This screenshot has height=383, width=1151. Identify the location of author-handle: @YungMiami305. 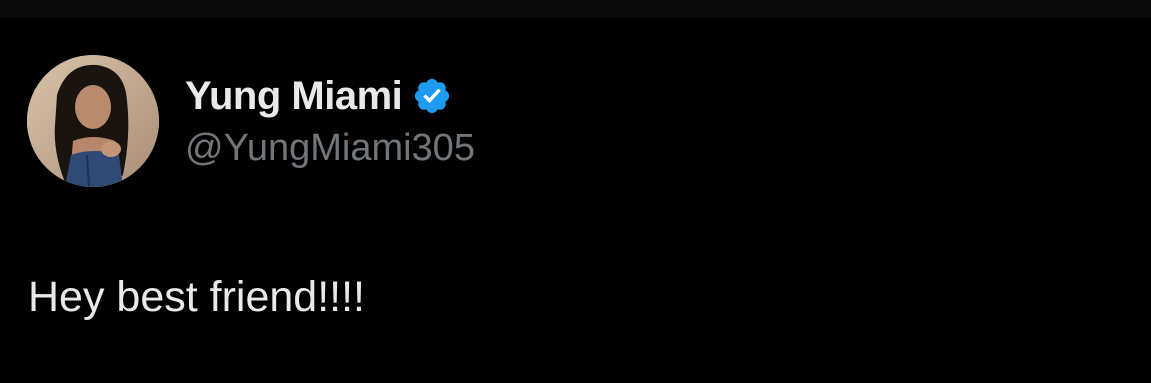
(330, 148).